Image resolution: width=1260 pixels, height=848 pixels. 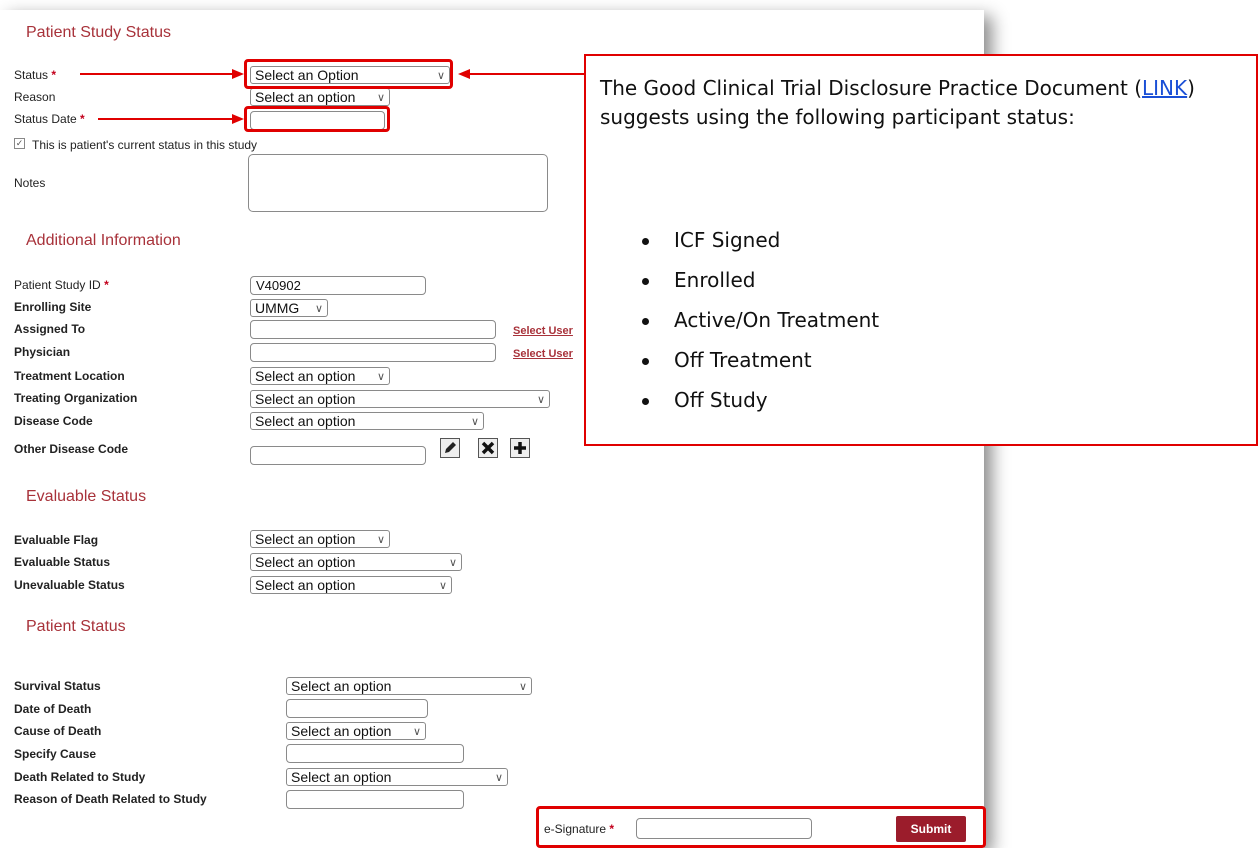 What do you see at coordinates (76, 626) in the screenshot?
I see `section-header-patient-status: Patient Status` at bounding box center [76, 626].